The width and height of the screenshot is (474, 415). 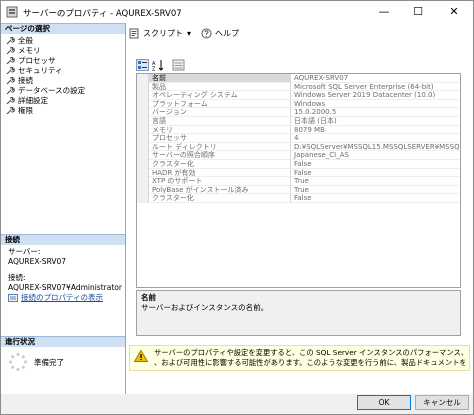 I want to click on sidebar-item-label: 全般, so click(x=25, y=40).